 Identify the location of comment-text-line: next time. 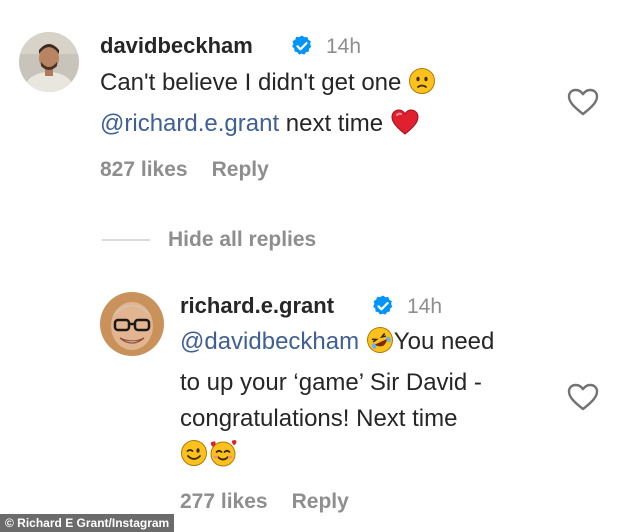
(334, 123).